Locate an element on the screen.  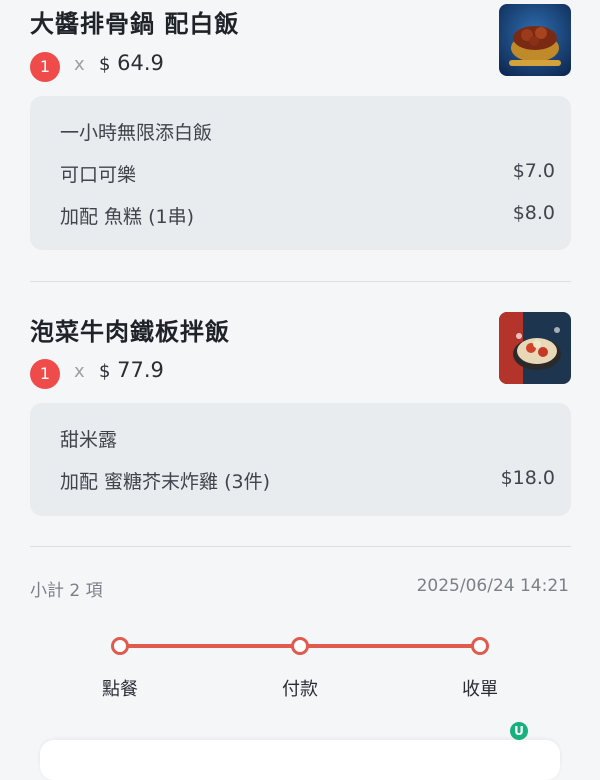
subtotal-count: 小計 2 項 is located at coordinates (66, 591).